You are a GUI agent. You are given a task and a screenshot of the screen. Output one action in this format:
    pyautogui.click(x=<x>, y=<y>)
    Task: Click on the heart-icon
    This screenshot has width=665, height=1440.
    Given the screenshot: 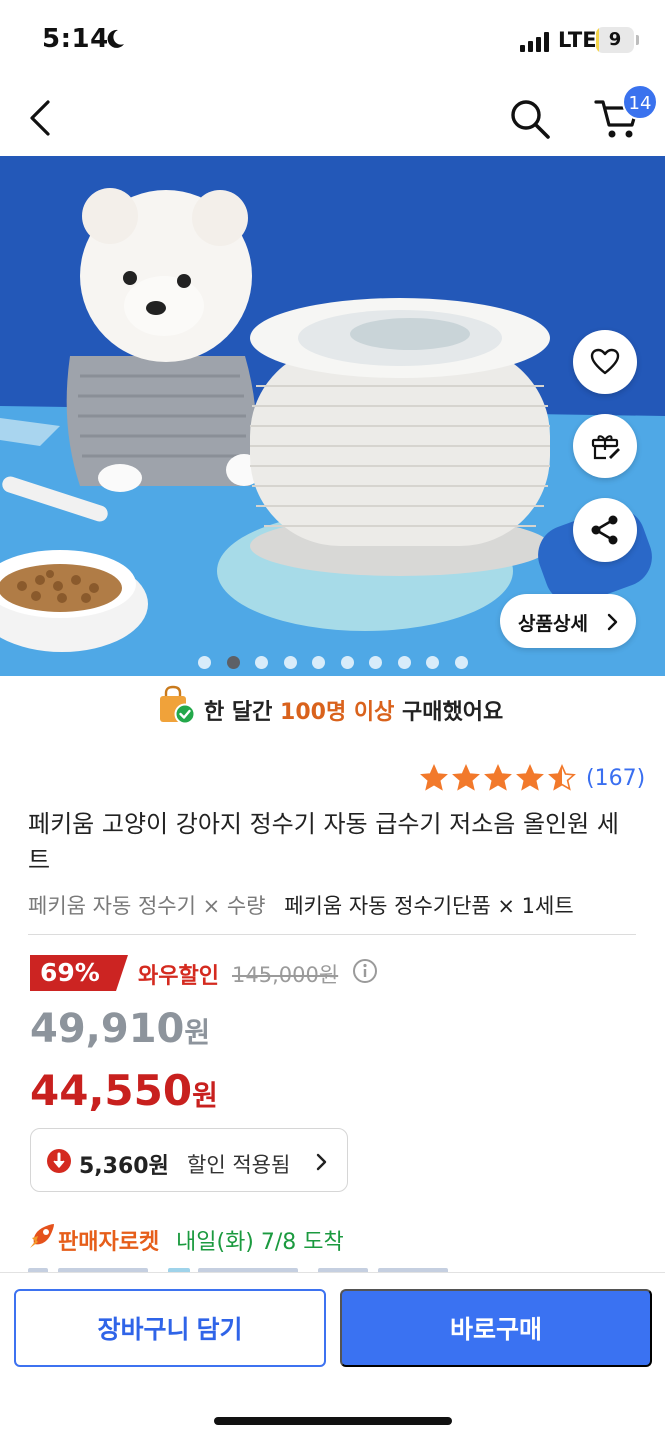 What is the action you would take?
    pyautogui.click(x=605, y=361)
    